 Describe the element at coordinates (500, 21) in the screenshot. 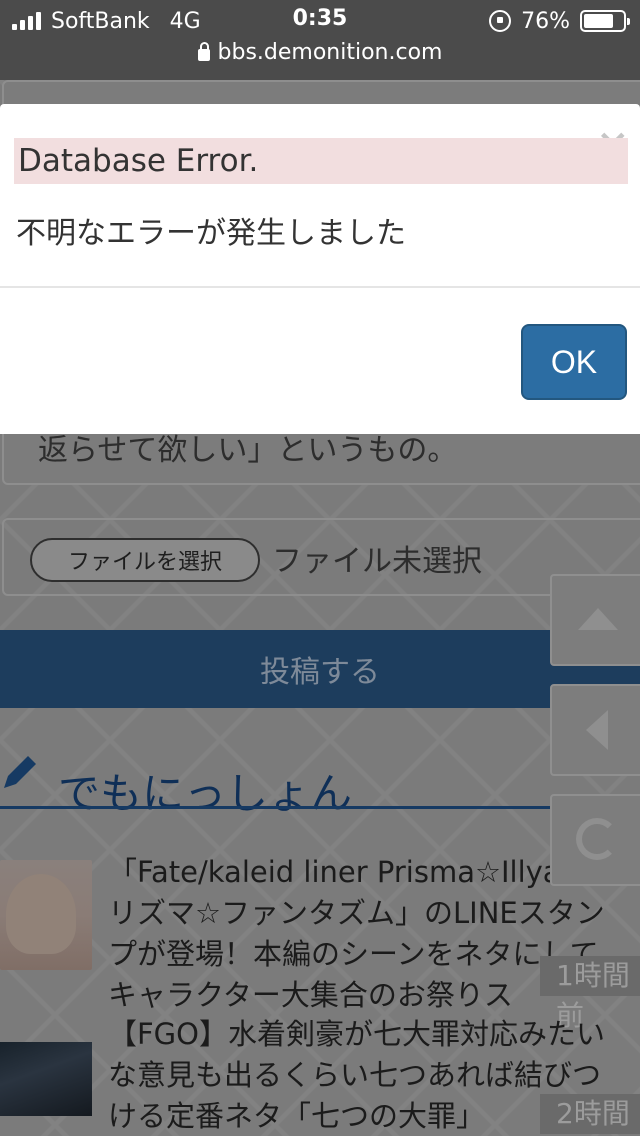

I see `rotation-lock-icon` at that location.